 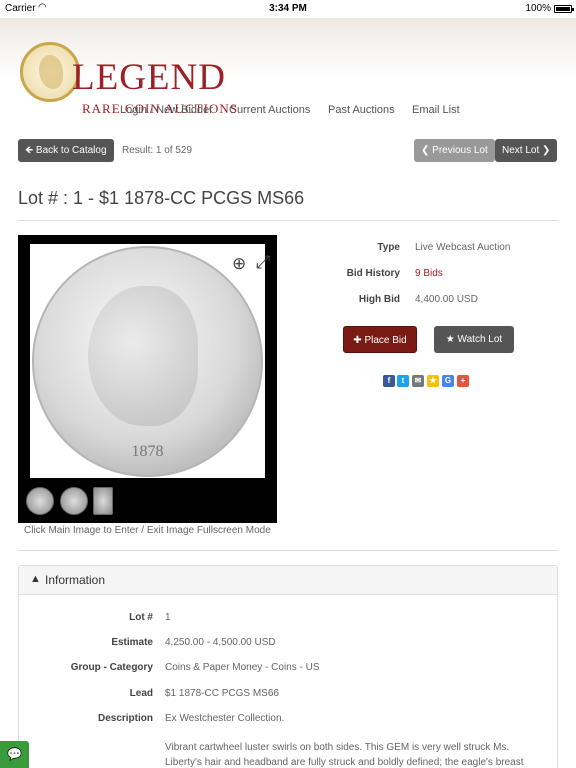 What do you see at coordinates (418, 381) in the screenshot?
I see `email-icon: ✉` at bounding box center [418, 381].